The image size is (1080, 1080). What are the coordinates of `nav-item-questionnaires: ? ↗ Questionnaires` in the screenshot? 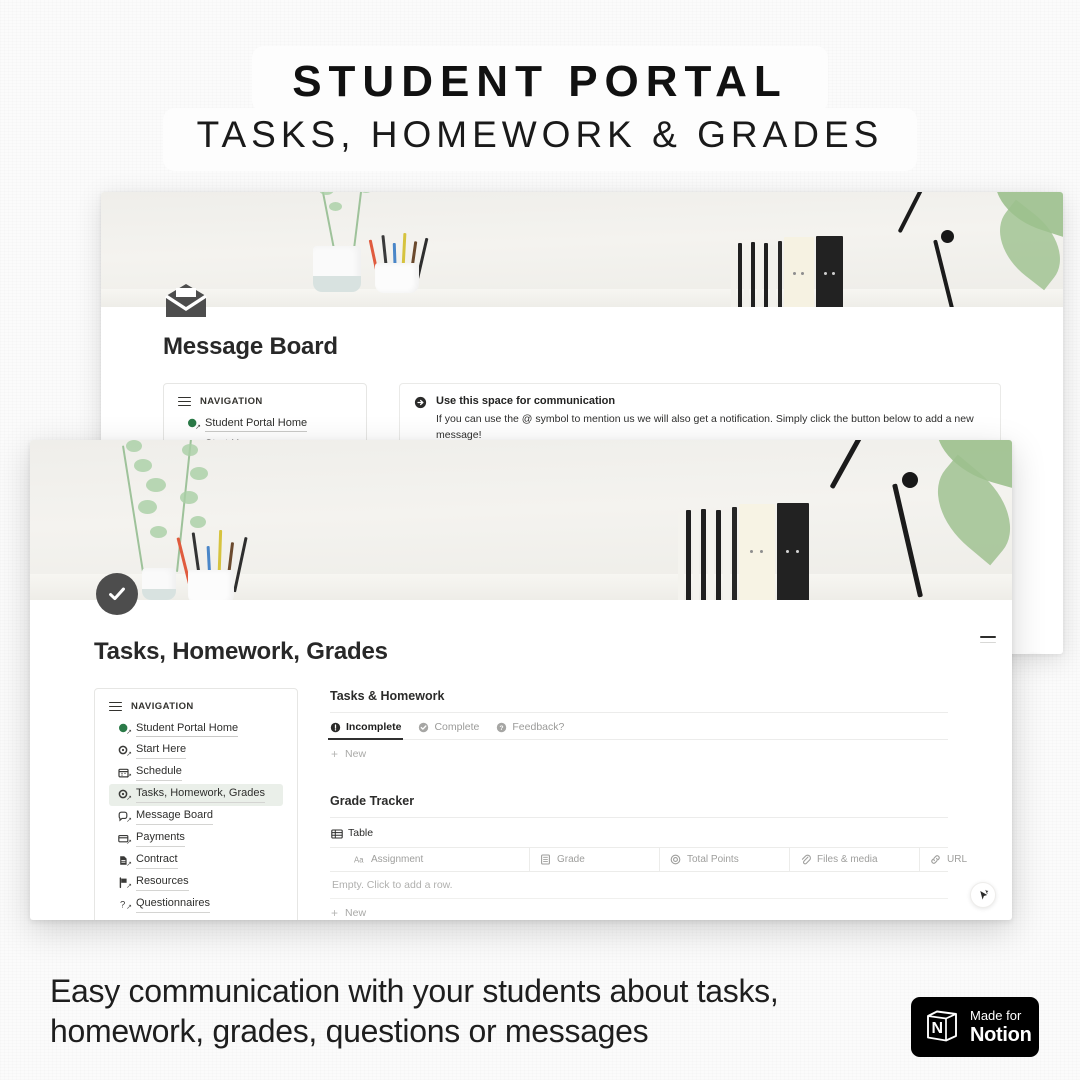 It's located at (196, 905).